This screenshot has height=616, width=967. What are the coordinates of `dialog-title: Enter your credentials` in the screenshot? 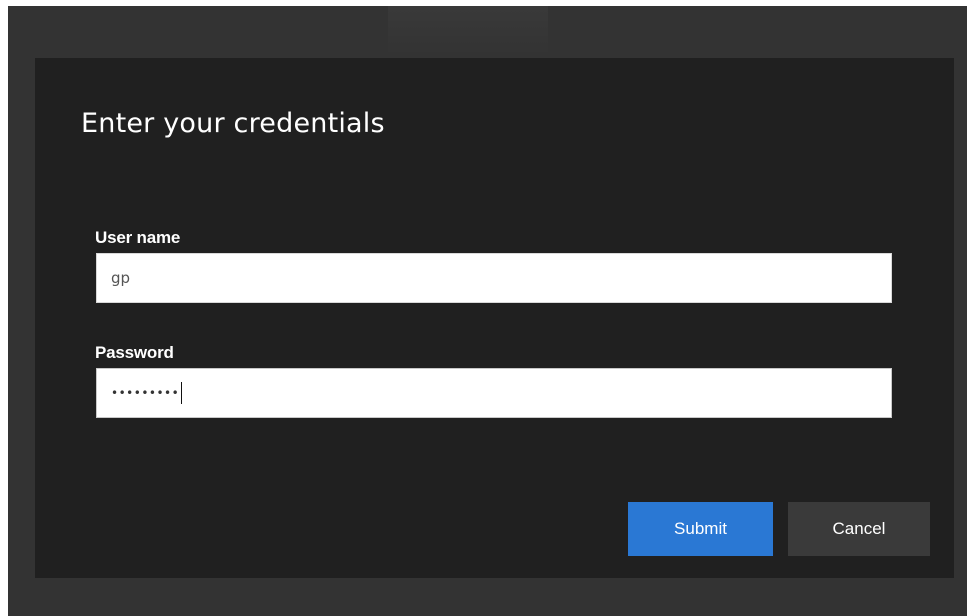 It's located at (233, 123).